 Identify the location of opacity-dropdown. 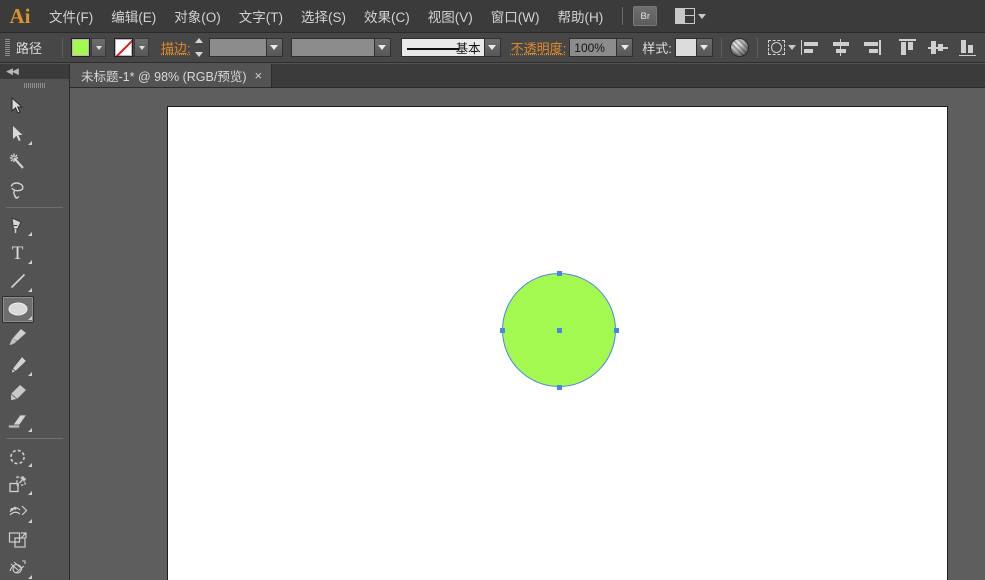
(625, 47).